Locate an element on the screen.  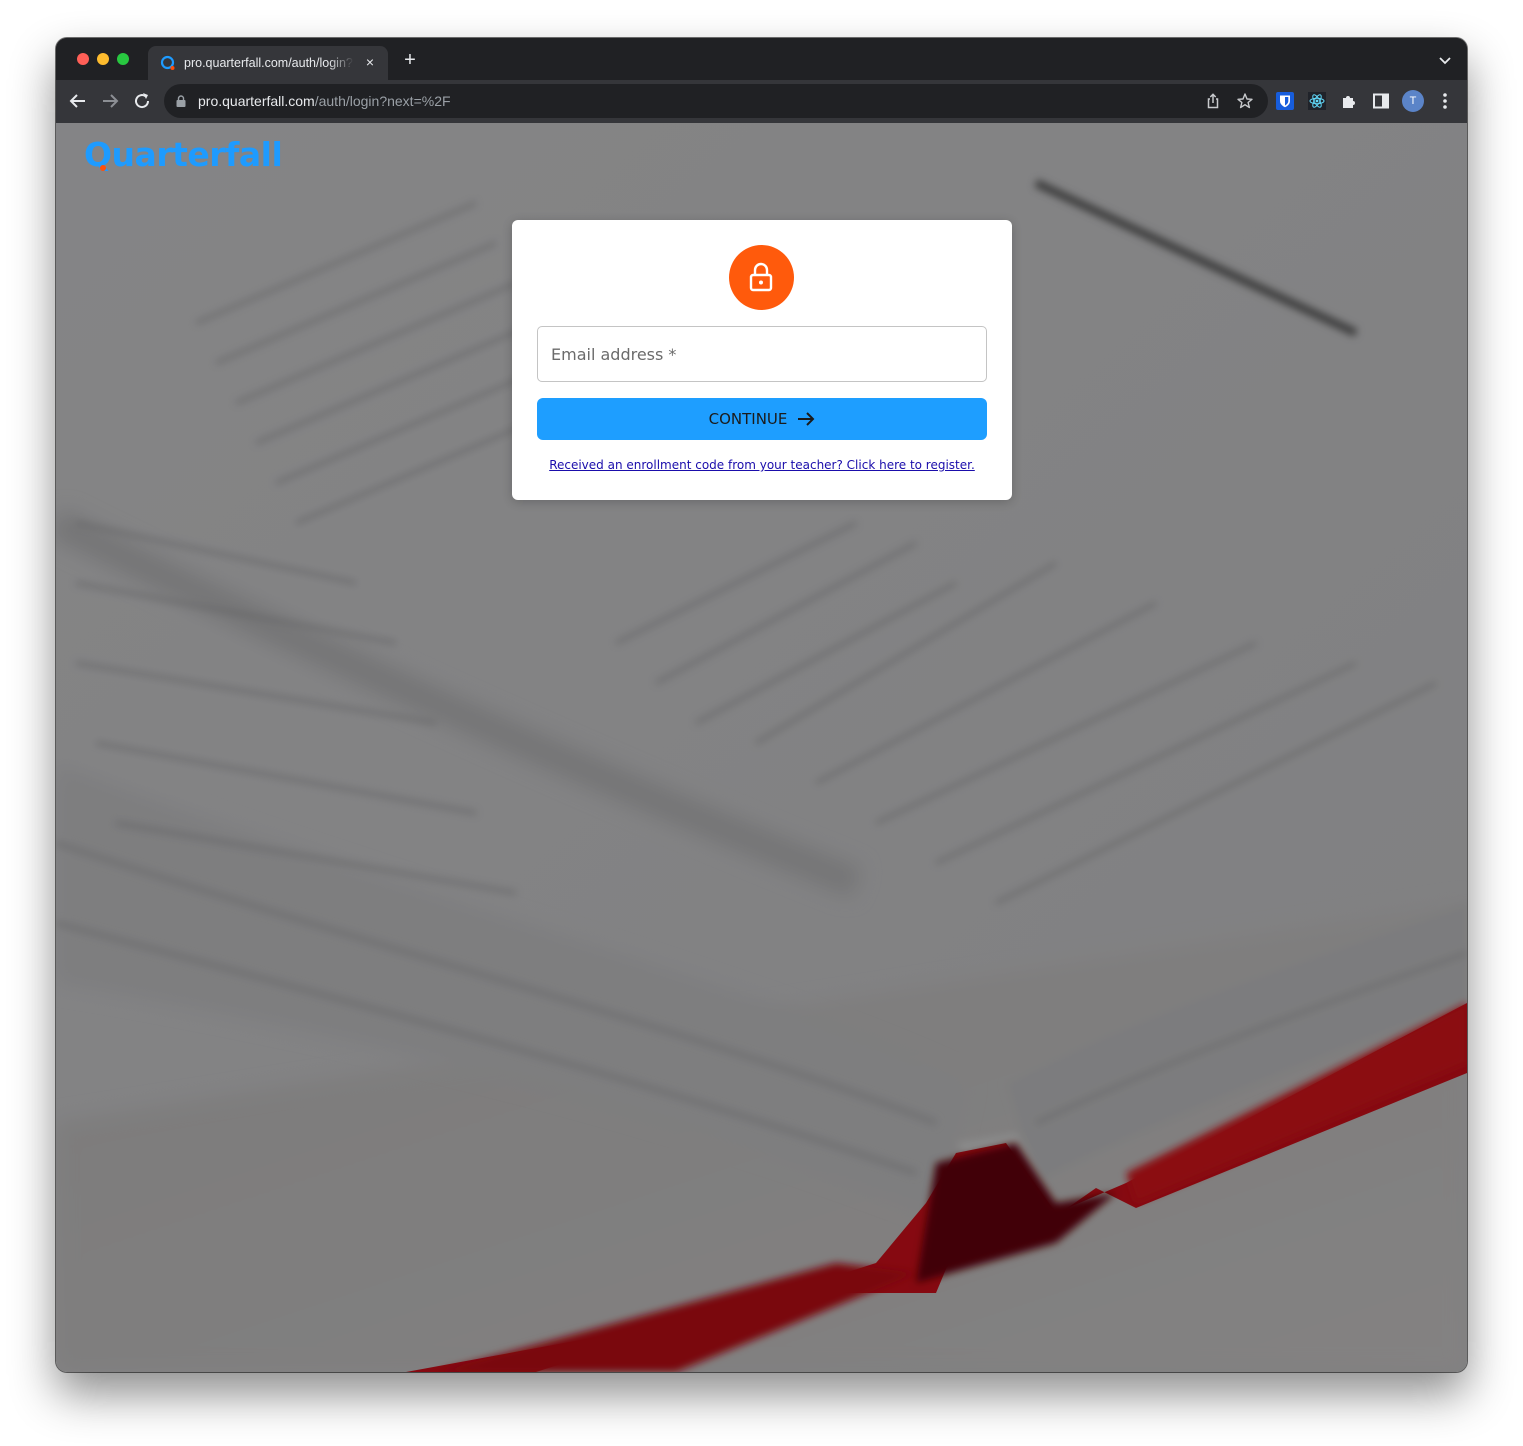
forward-icon is located at coordinates (110, 101).